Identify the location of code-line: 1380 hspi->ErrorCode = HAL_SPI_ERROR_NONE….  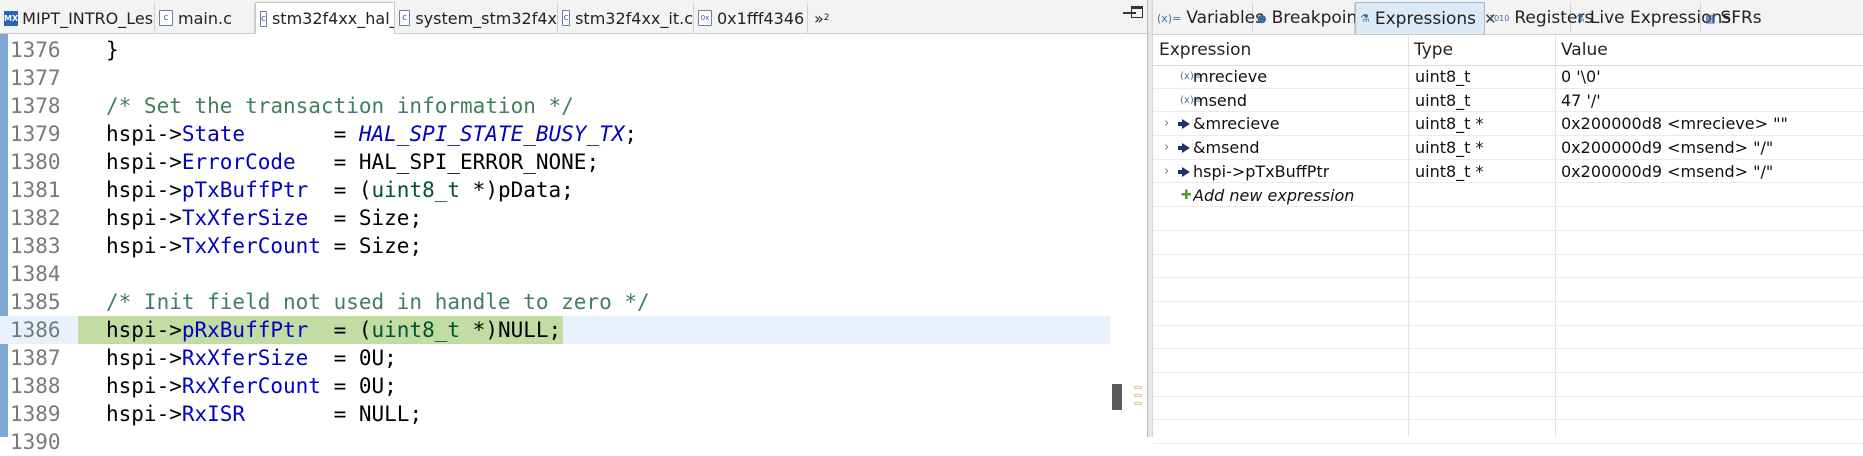
(555, 162).